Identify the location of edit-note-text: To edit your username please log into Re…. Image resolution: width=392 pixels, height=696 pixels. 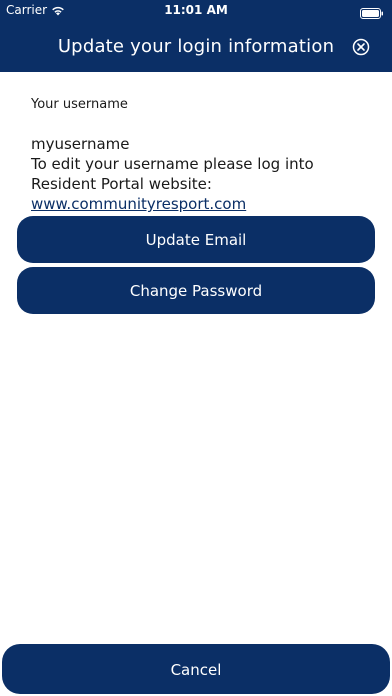
(172, 174).